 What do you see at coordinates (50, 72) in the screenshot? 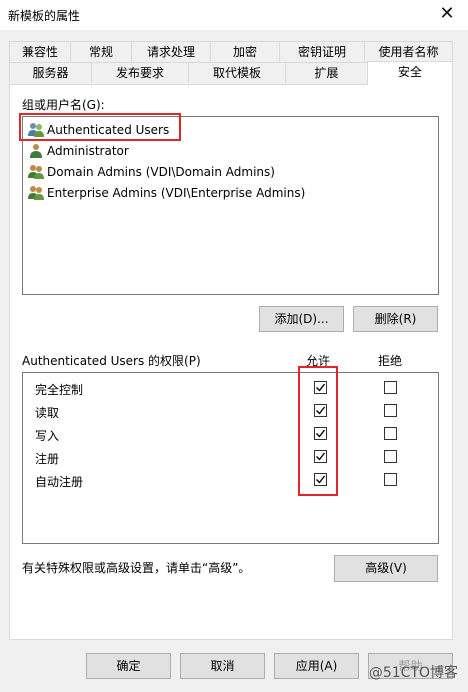
I see `tab-server: 服务器` at bounding box center [50, 72].